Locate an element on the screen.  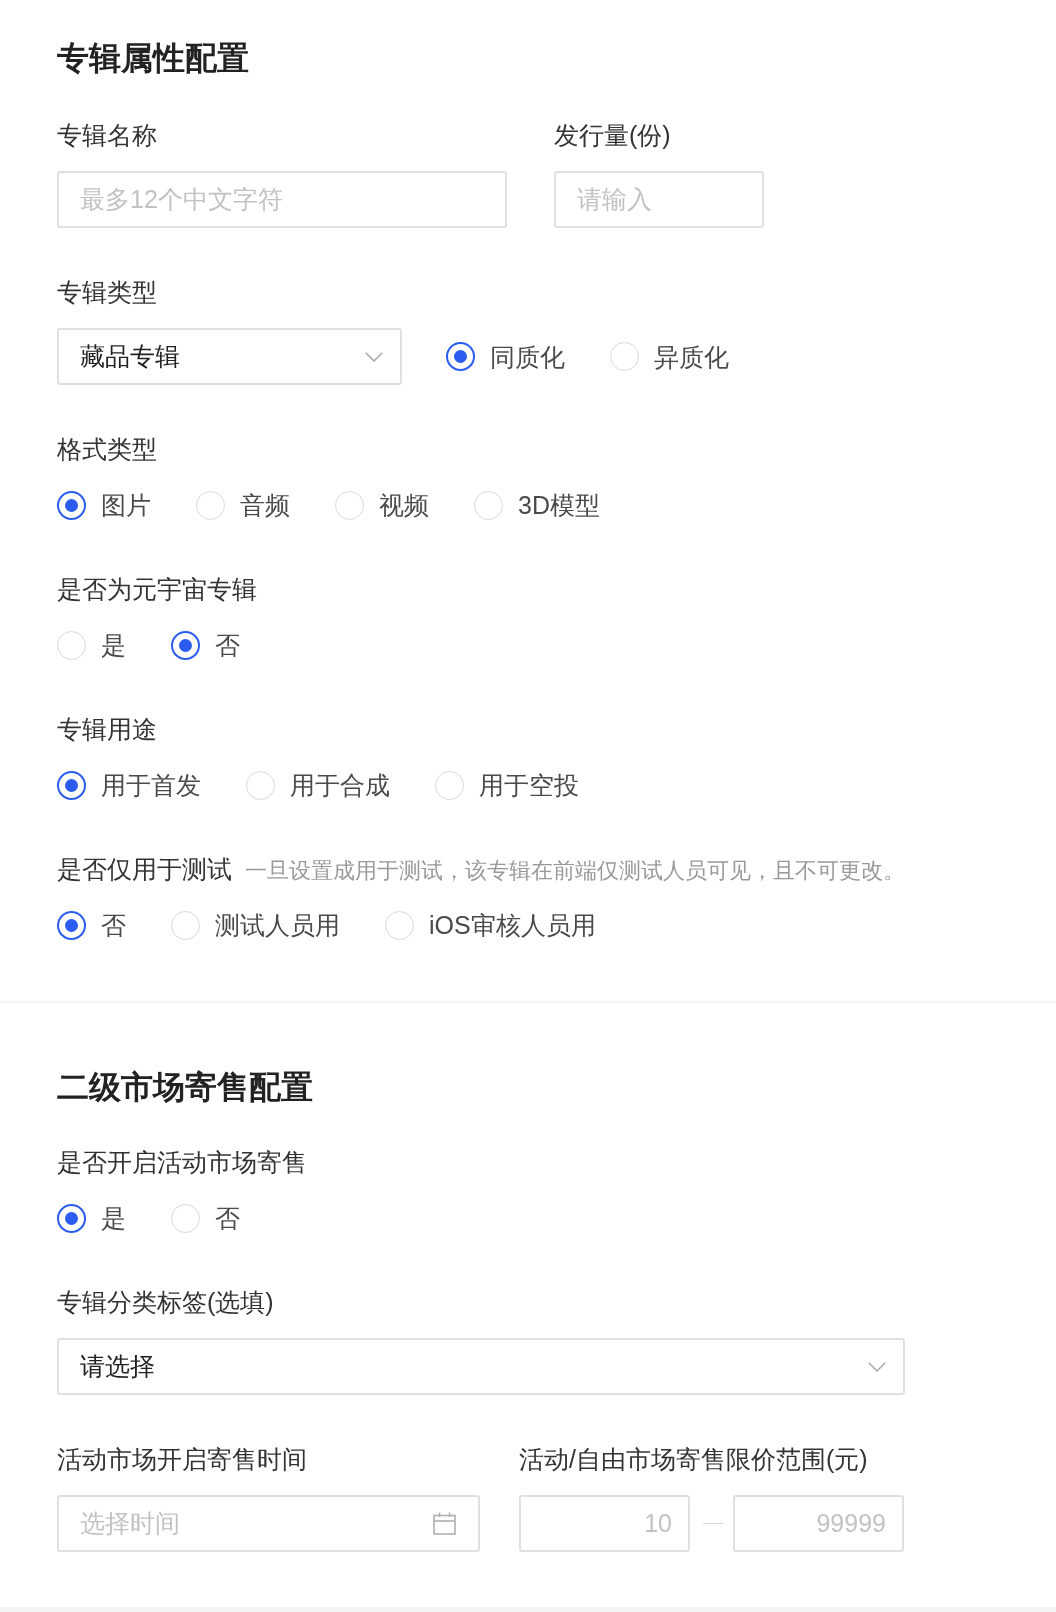
field-label: 专辑用途 is located at coordinates (107, 729).